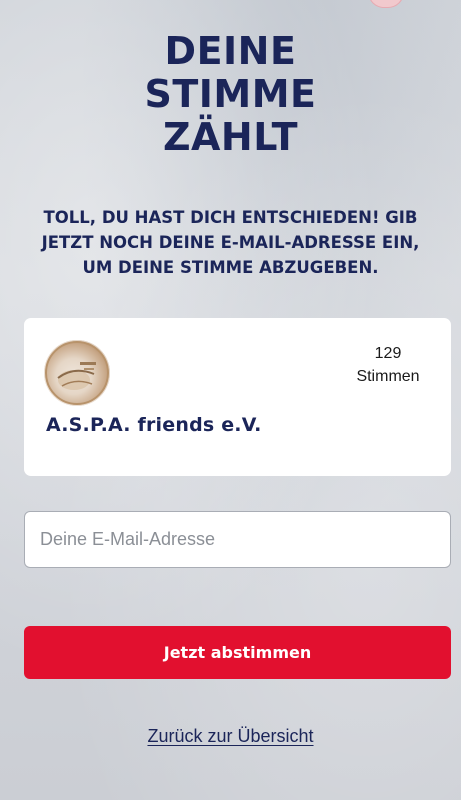  I want to click on instruction-line-1: TOLL, DU HAST DICH ENTSCHIEDEN! GIB, so click(230, 217).